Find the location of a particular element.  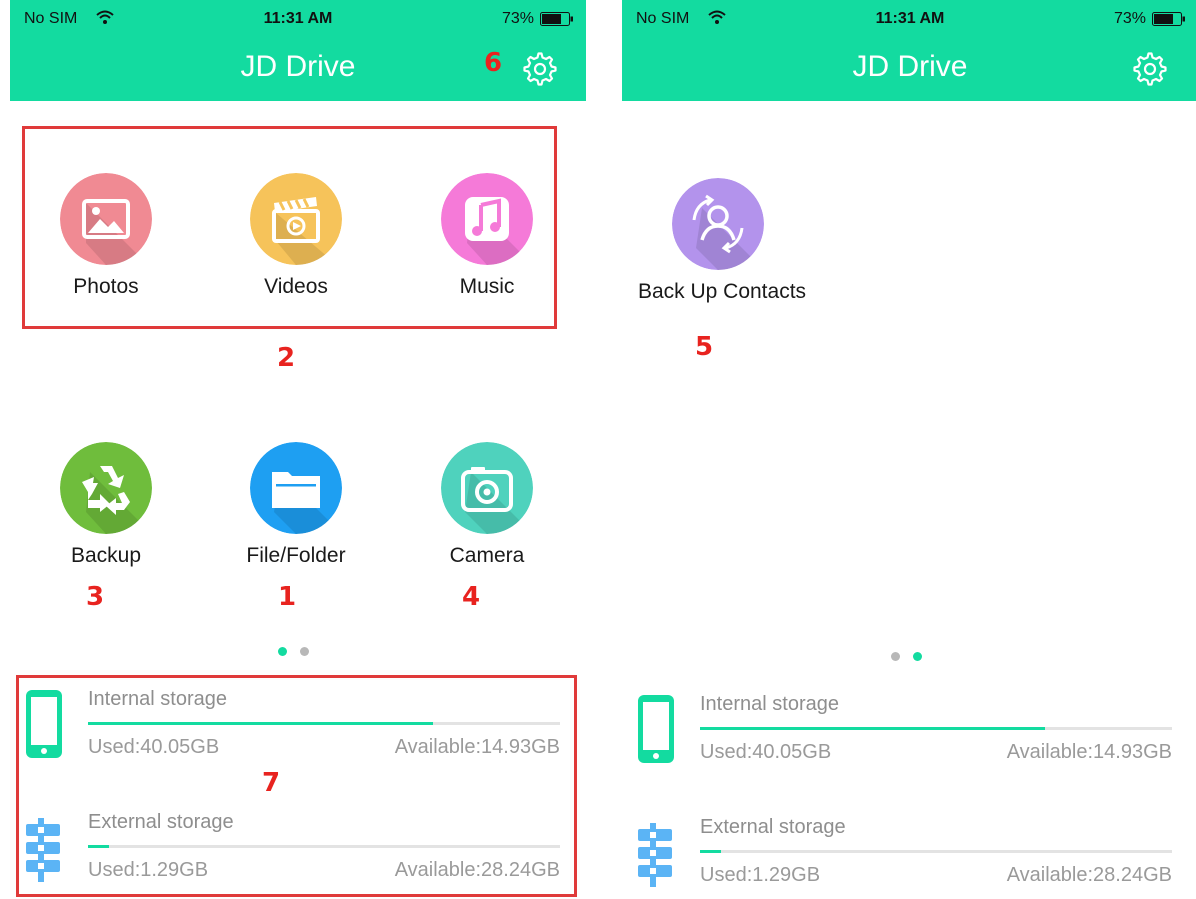

app-header: No SIM 11:31 AM 73% JD Drive is located at coordinates (909, 50).